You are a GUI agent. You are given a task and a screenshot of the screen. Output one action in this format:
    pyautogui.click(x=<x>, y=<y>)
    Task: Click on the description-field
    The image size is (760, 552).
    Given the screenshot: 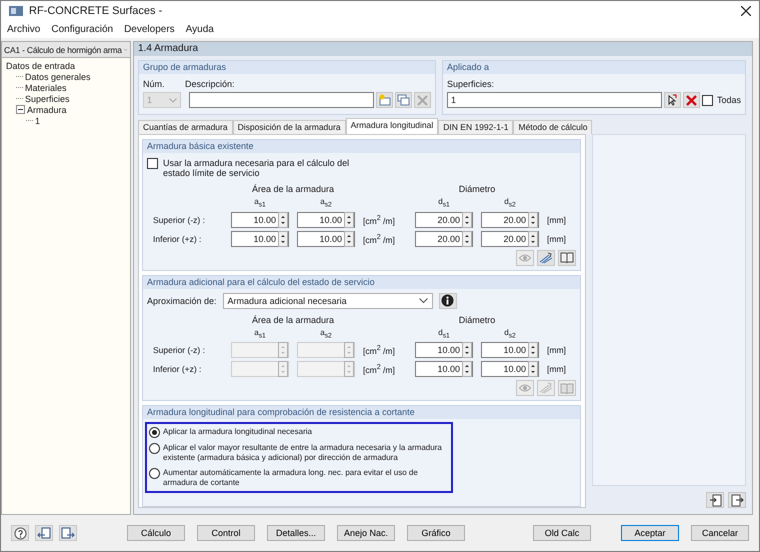 What is the action you would take?
    pyautogui.click(x=281, y=100)
    